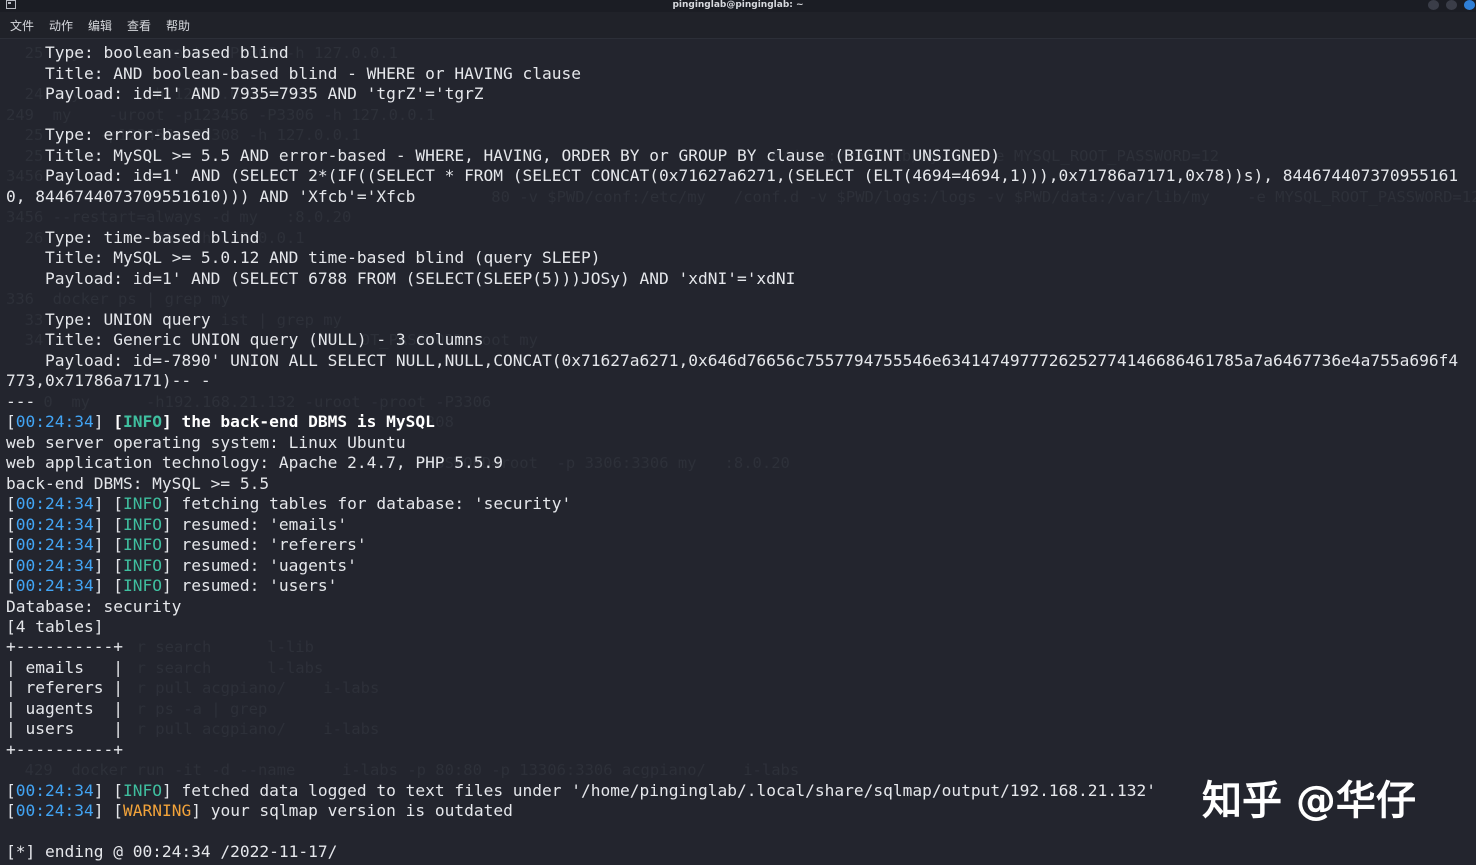 The image size is (1476, 865). What do you see at coordinates (157, 810) in the screenshot?
I see `warning-tag: WARNING` at bounding box center [157, 810].